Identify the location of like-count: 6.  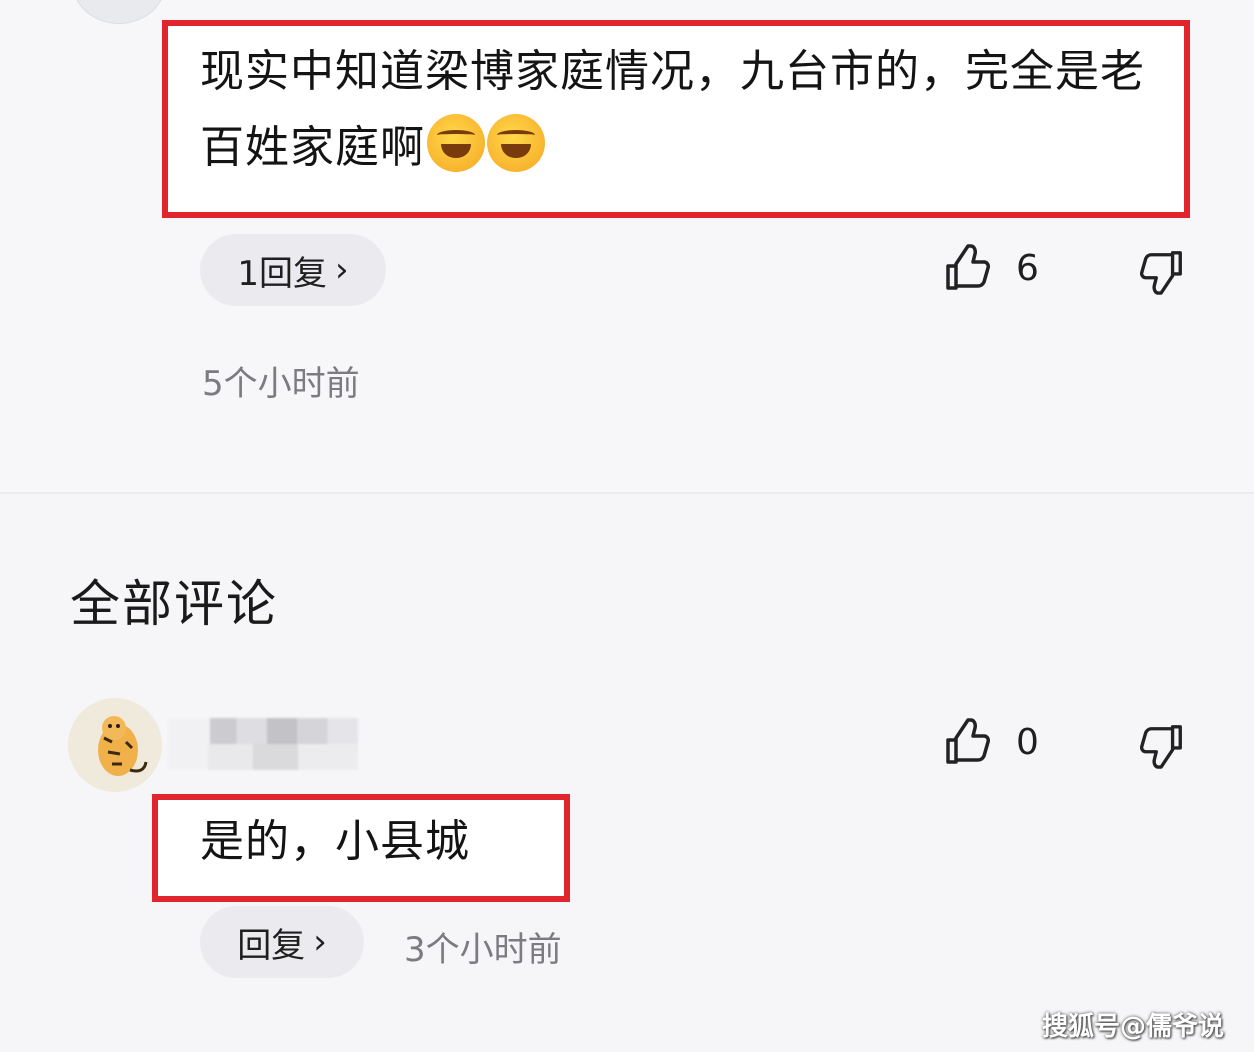
(1027, 268).